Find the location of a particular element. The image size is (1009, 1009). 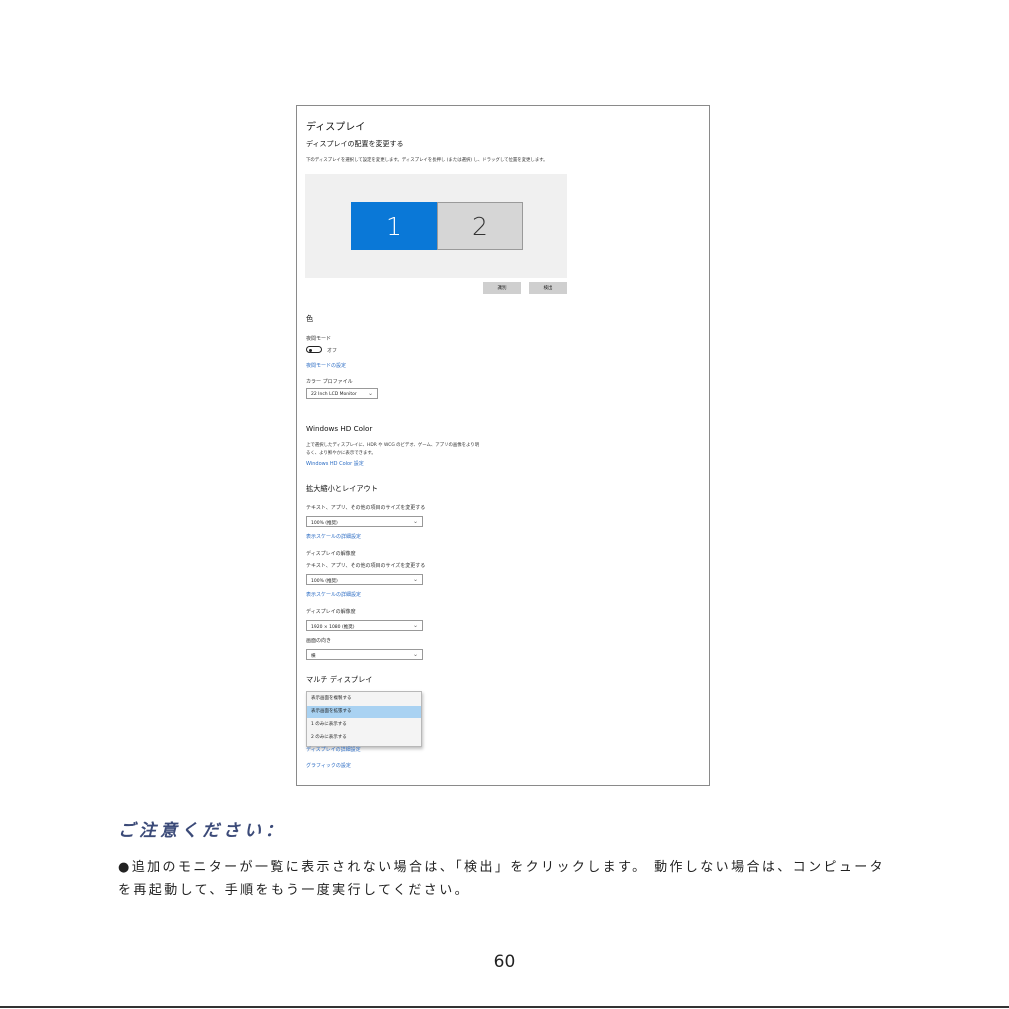

scale-layout-heading: 拡大縮小とレイアウト is located at coordinates (342, 488).